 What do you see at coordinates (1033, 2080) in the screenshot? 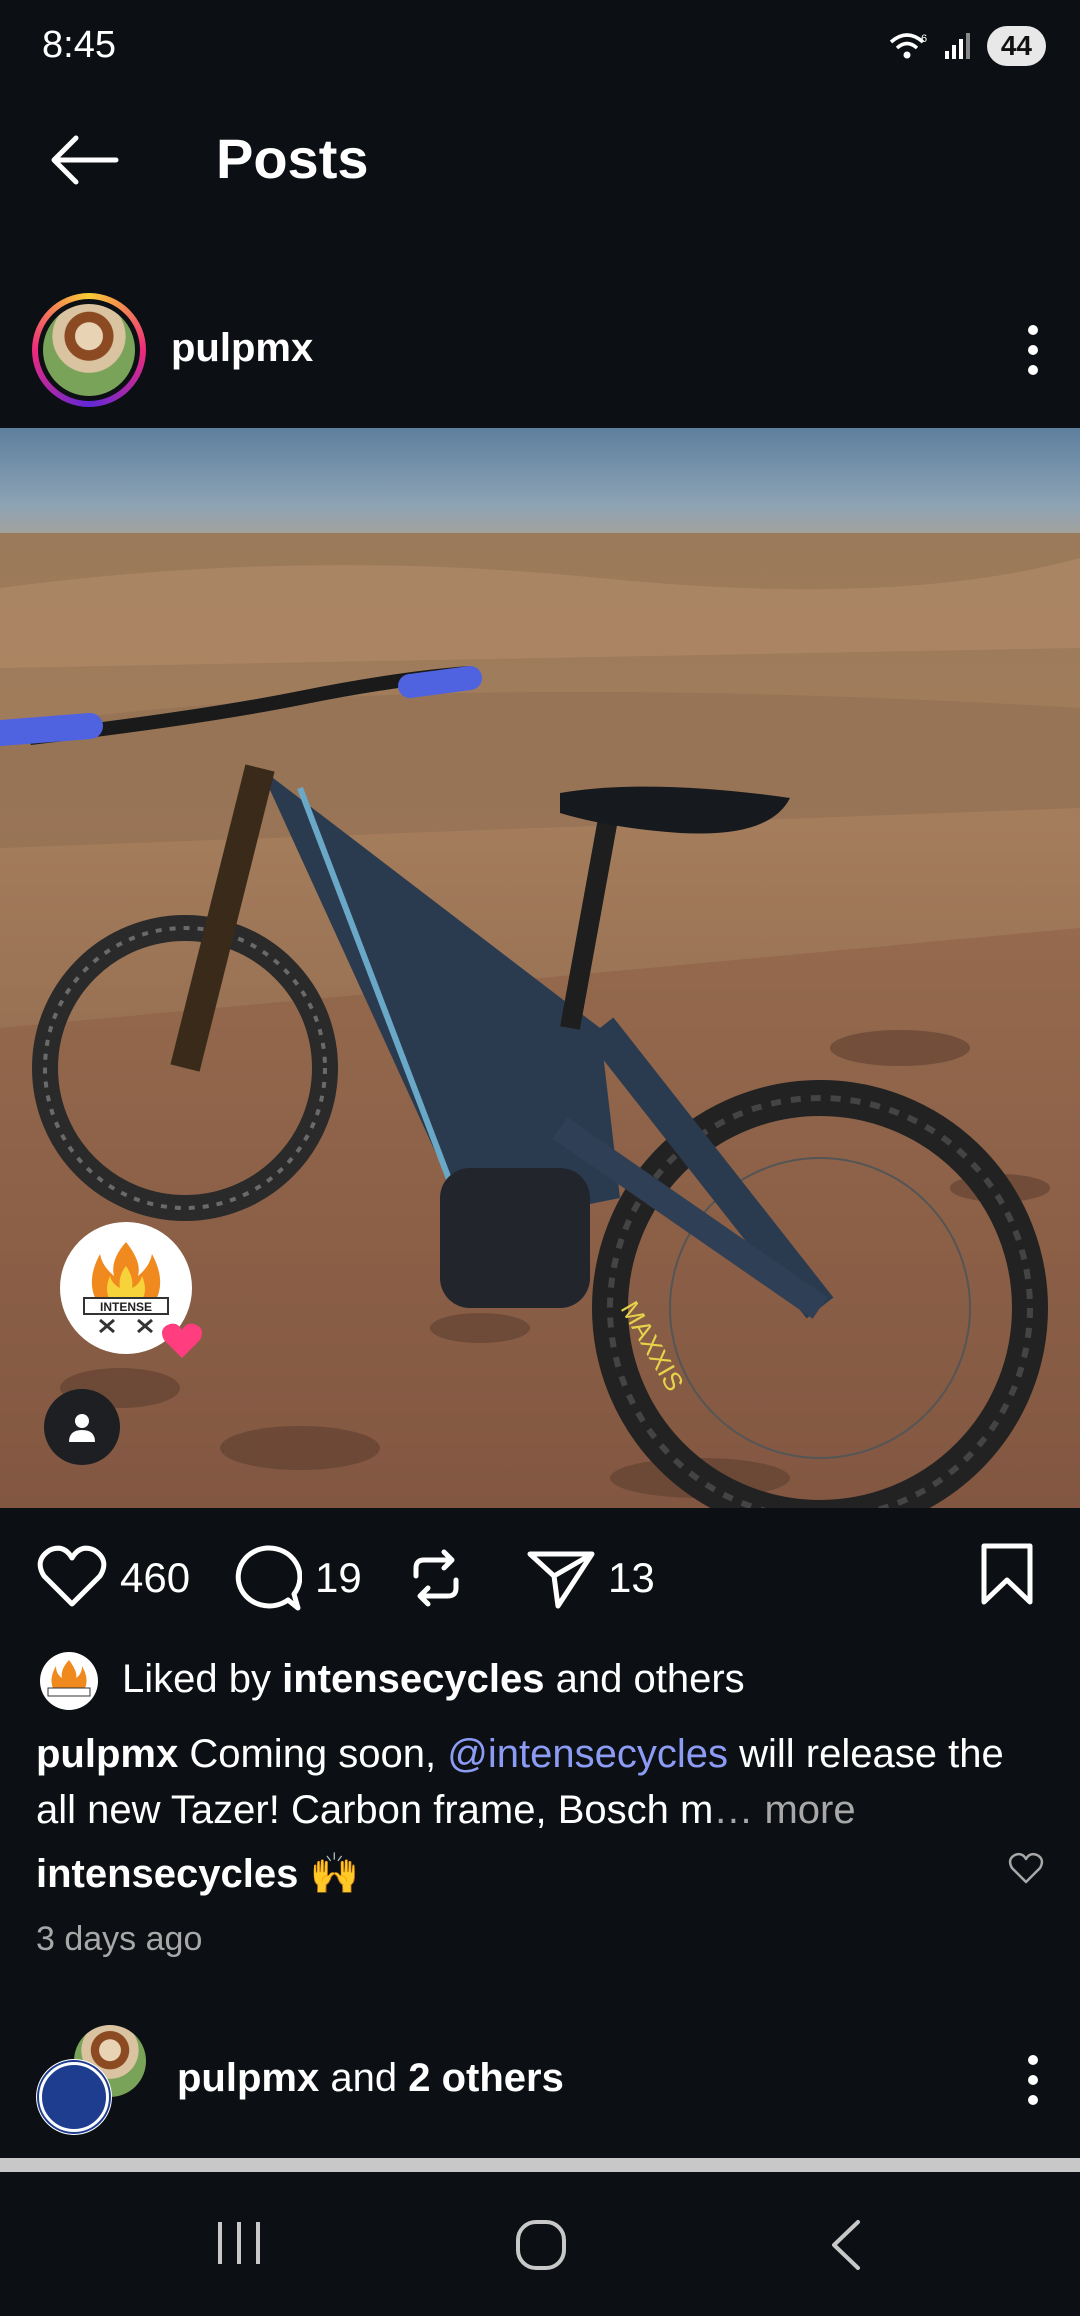
I see `next-post-more-icon` at bounding box center [1033, 2080].